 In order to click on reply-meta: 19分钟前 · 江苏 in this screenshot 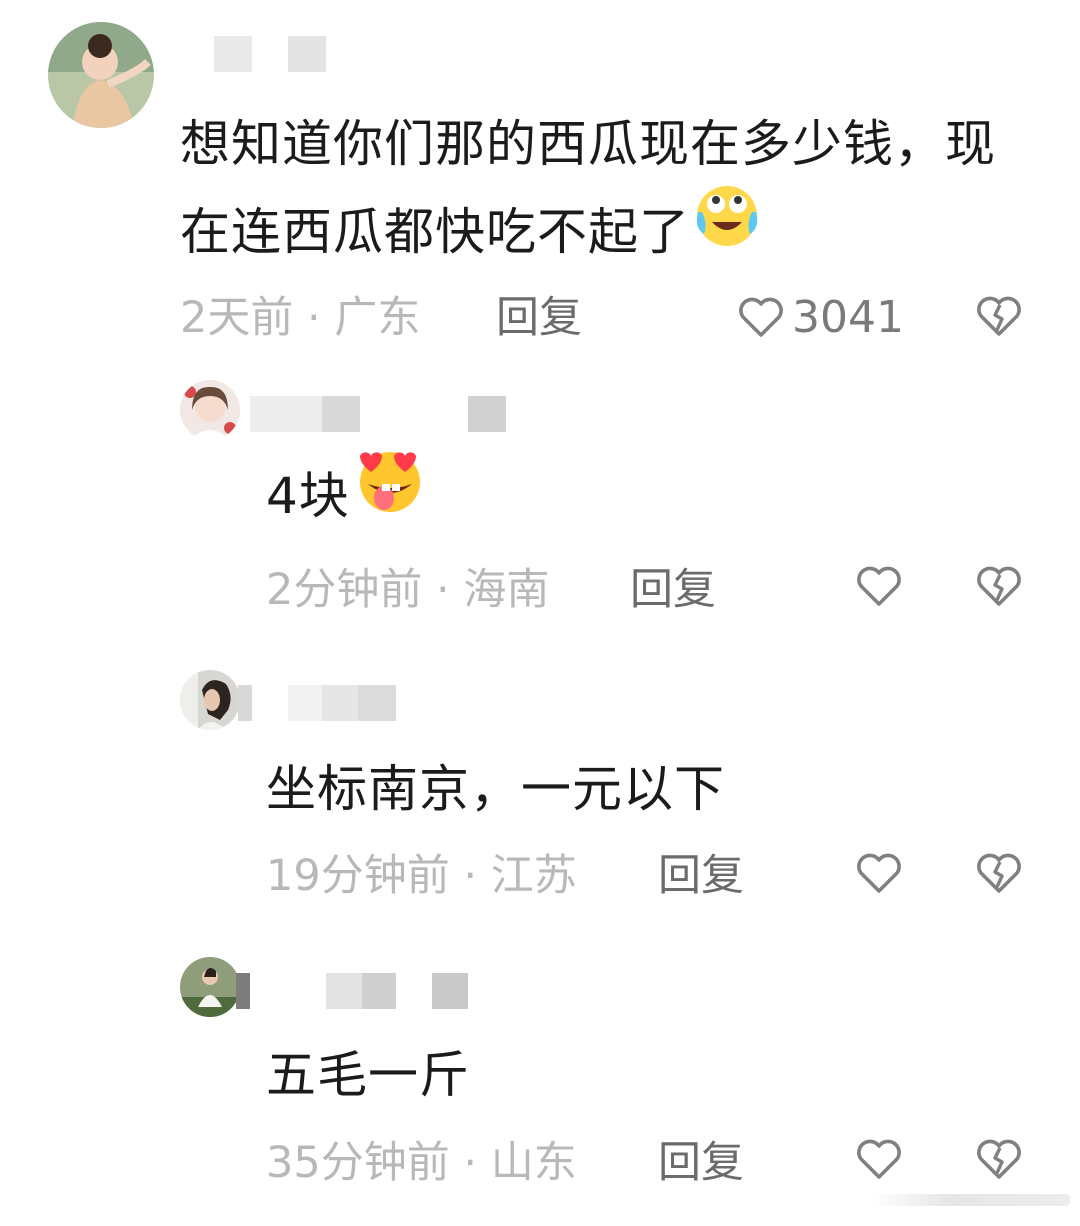, I will do `click(421, 876)`.